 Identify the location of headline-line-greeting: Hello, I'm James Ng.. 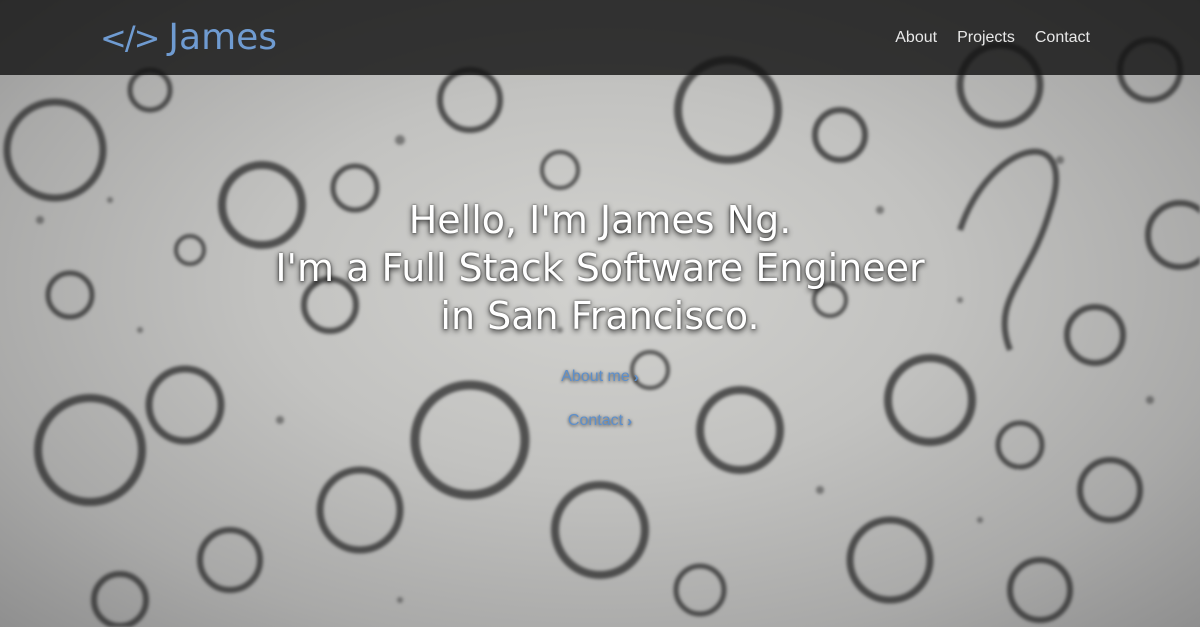
(600, 220).